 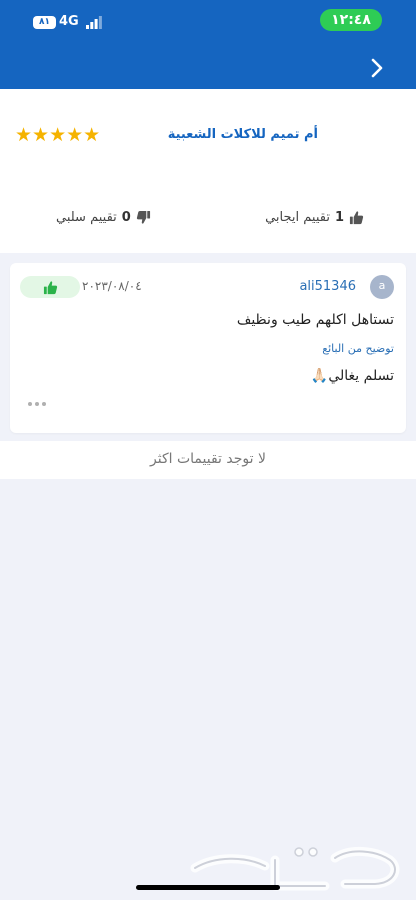 What do you see at coordinates (69, 21) in the screenshot?
I see `network-type: 4G` at bounding box center [69, 21].